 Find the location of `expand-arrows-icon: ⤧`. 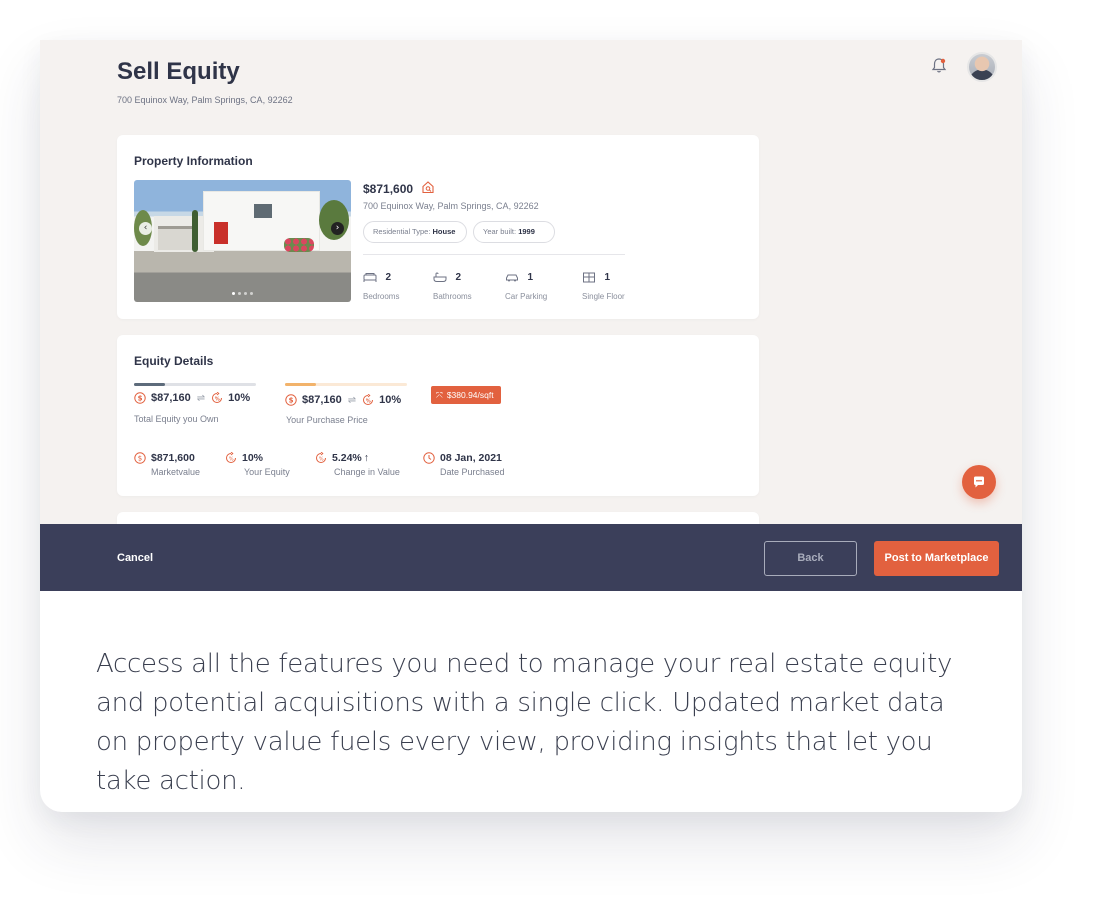

expand-arrows-icon: ⤧ is located at coordinates (439, 396).